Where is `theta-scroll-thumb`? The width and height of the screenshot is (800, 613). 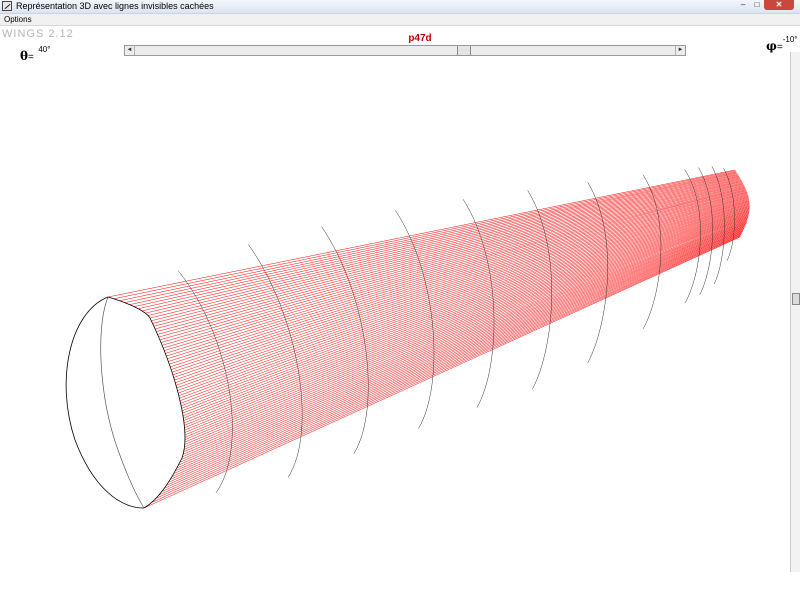 theta-scroll-thumb is located at coordinates (464, 50).